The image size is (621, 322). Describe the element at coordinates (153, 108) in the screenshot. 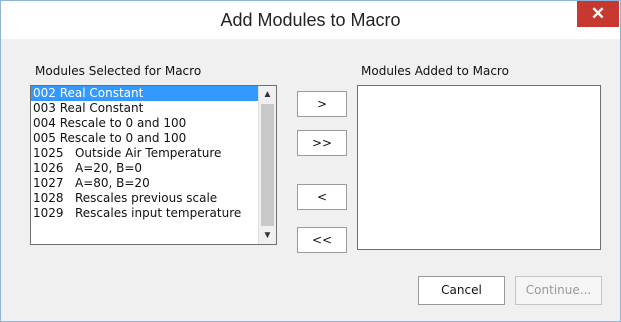

I see `list-item: 003 Real Constant` at that location.